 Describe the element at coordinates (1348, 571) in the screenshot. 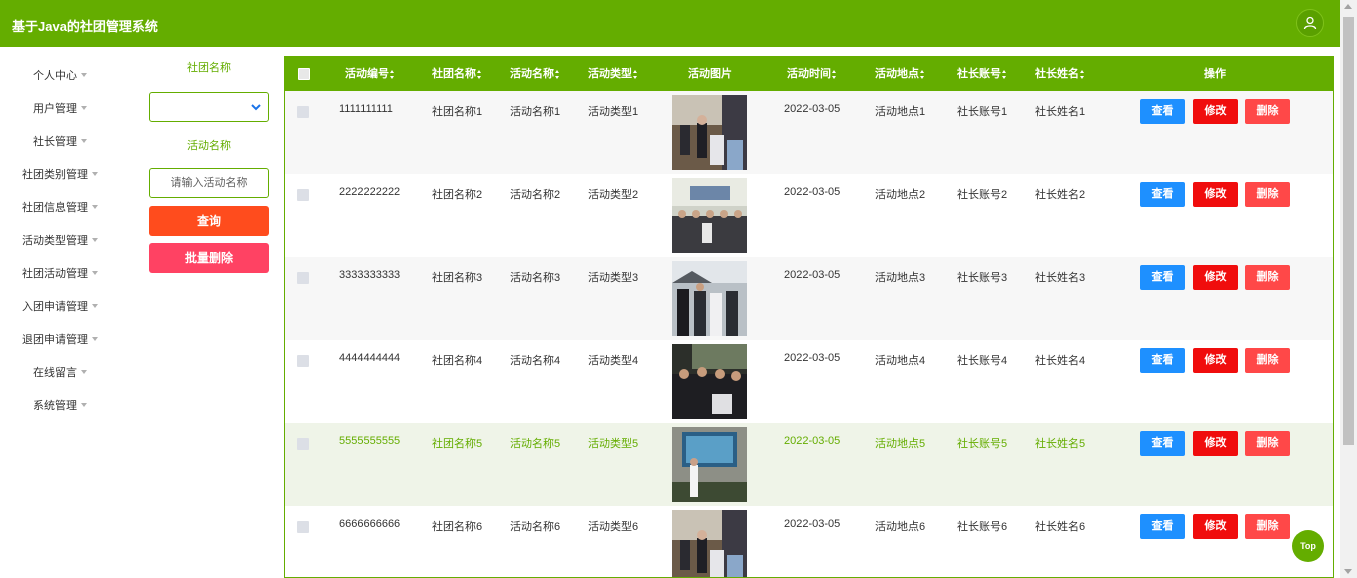

I see `scroll-down-arrow-icon` at that location.